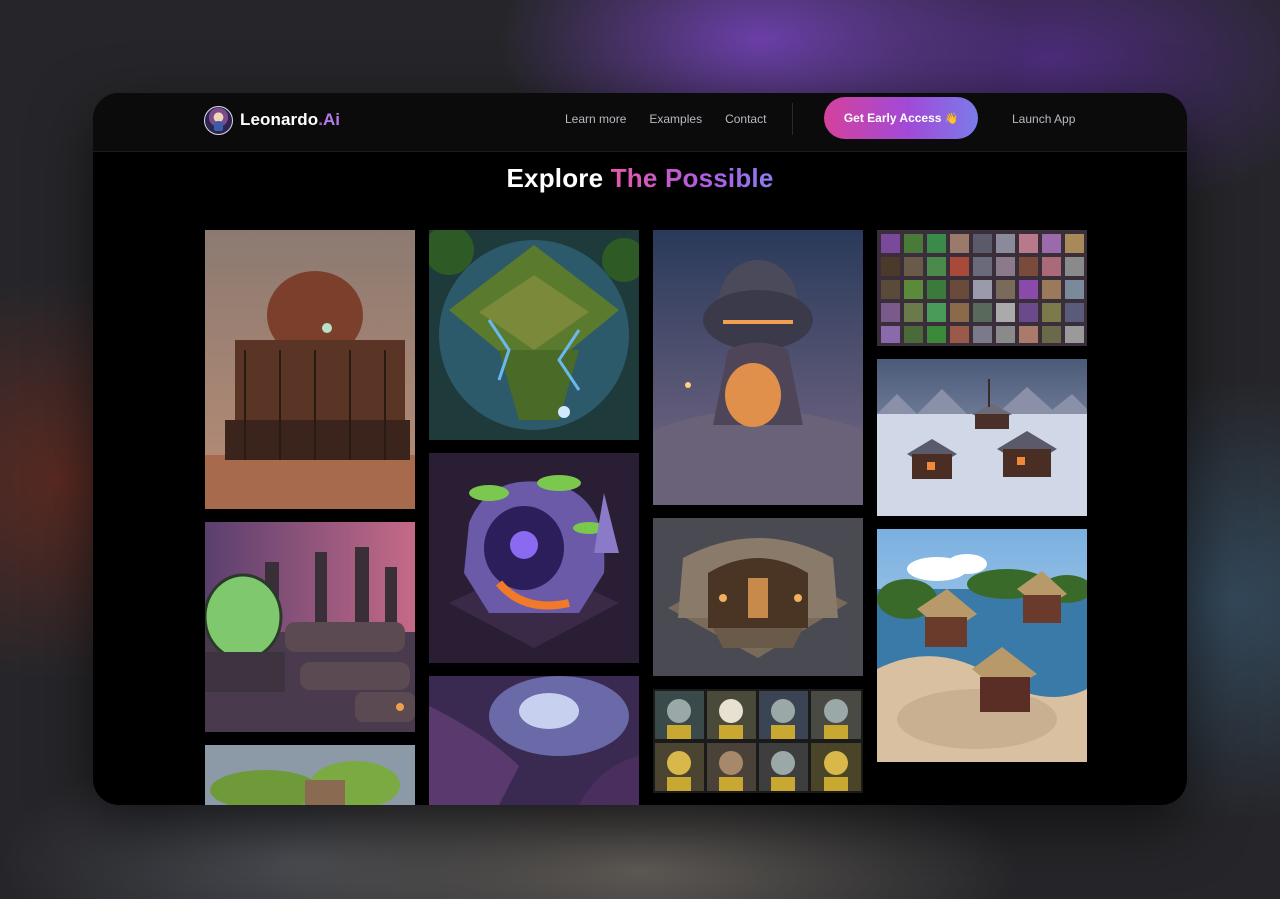 Image resolution: width=1280 pixels, height=899 pixels. Describe the element at coordinates (310, 369) in the screenshot. I see `steampunk-dome-building-image` at that location.